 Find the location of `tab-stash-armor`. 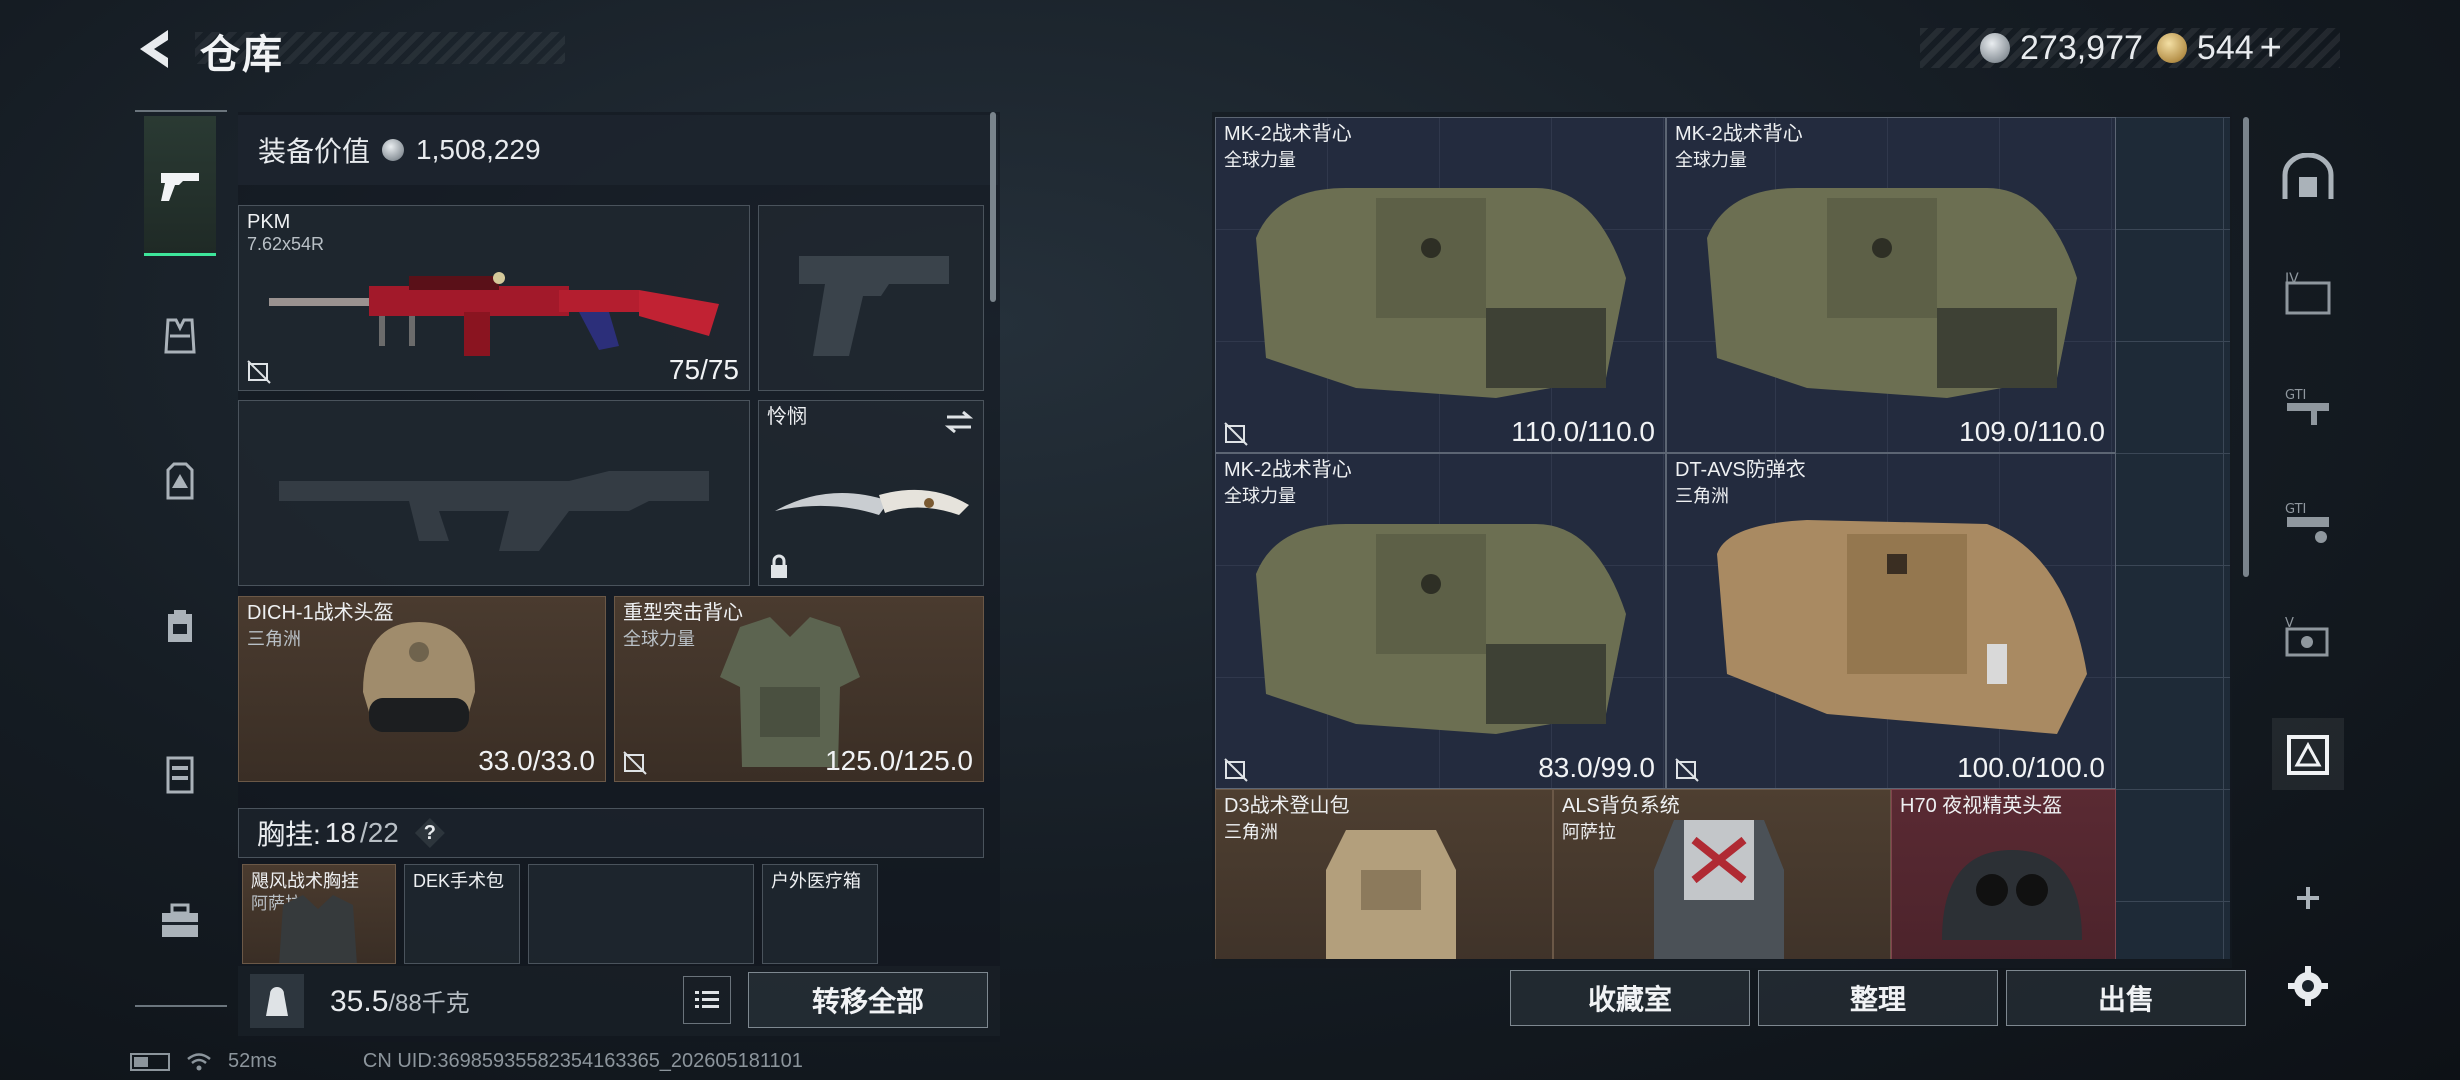

tab-stash-armor is located at coordinates (2308, 754).